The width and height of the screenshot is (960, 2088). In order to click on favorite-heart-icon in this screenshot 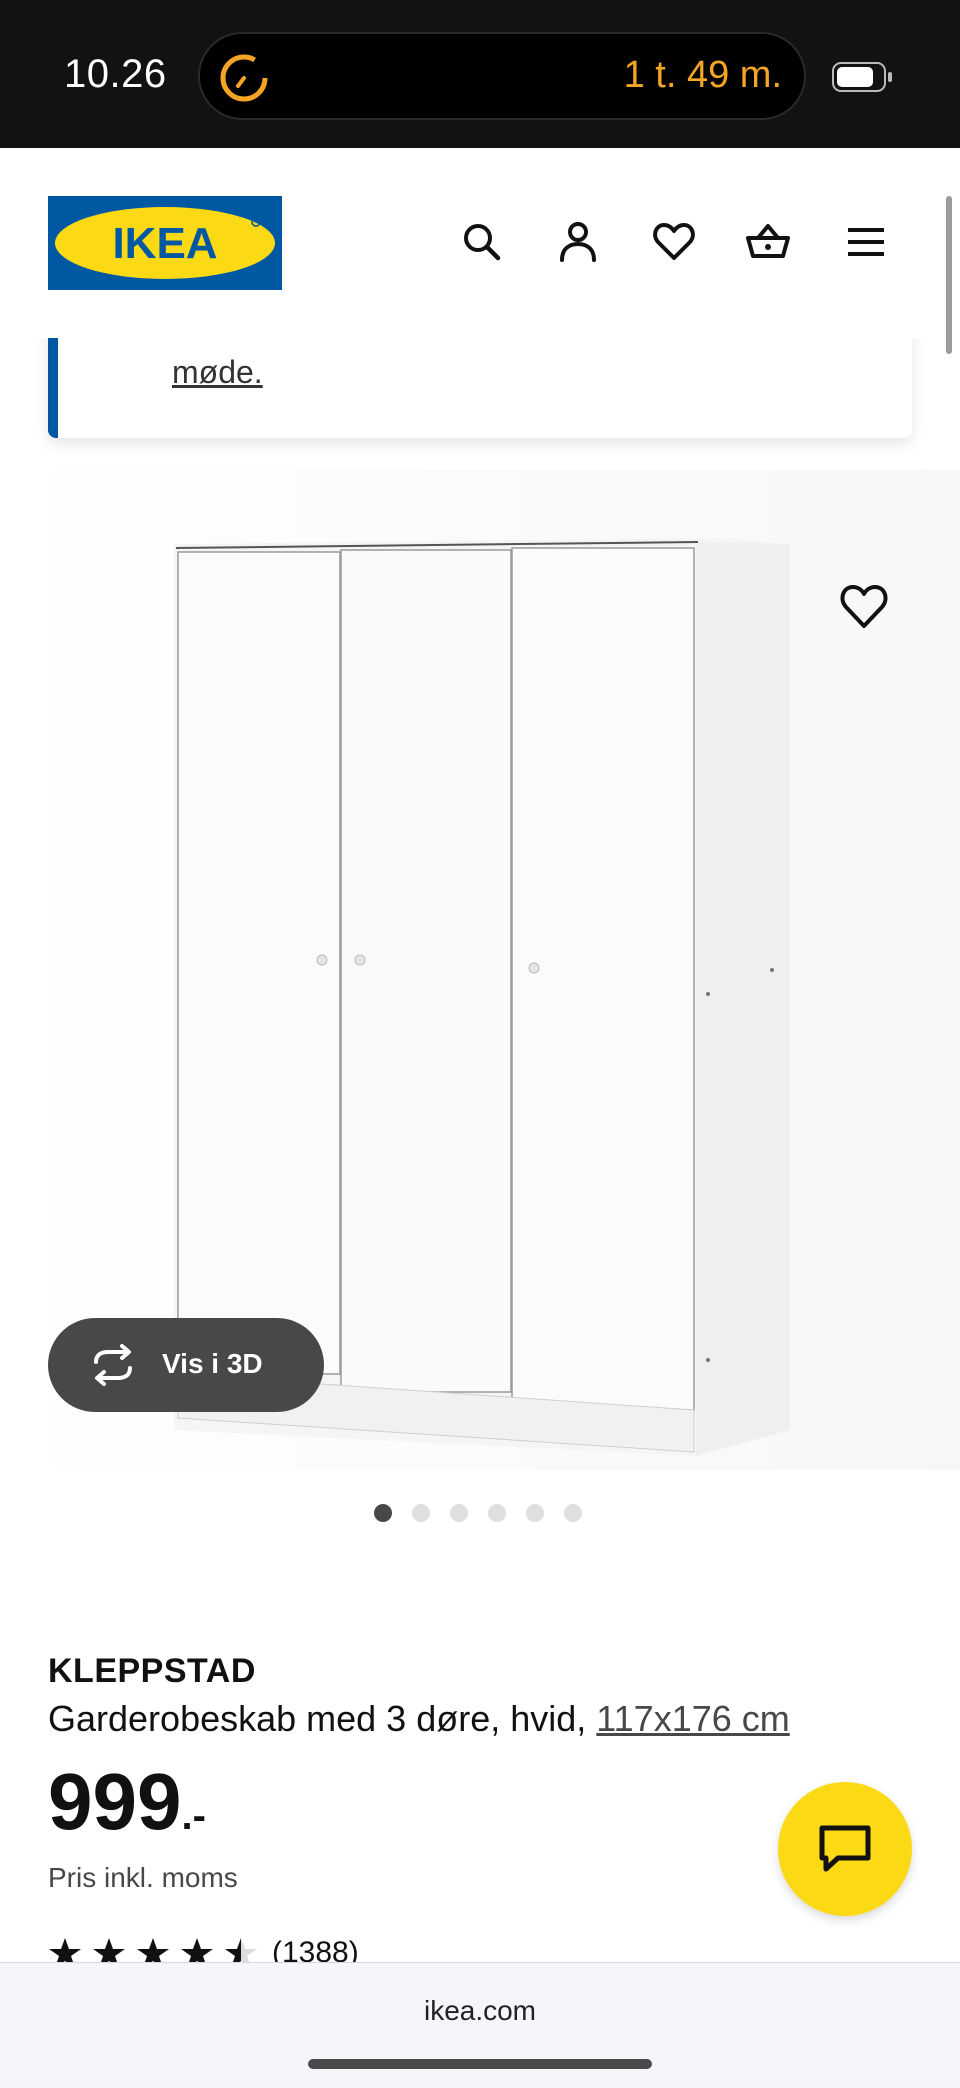, I will do `click(864, 606)`.